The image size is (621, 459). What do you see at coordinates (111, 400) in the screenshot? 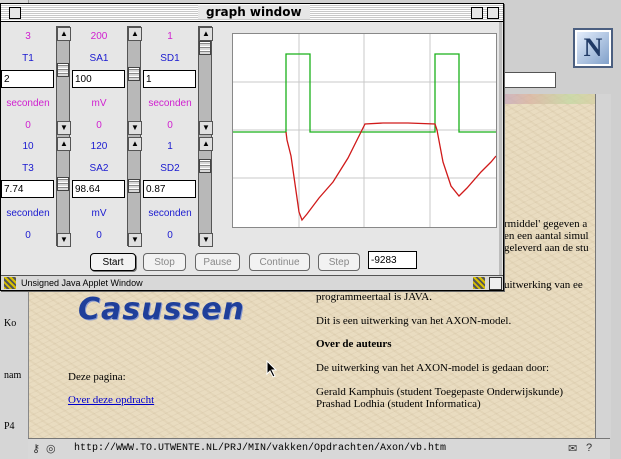
I see `opdracht-link: Over deze opdracht` at bounding box center [111, 400].